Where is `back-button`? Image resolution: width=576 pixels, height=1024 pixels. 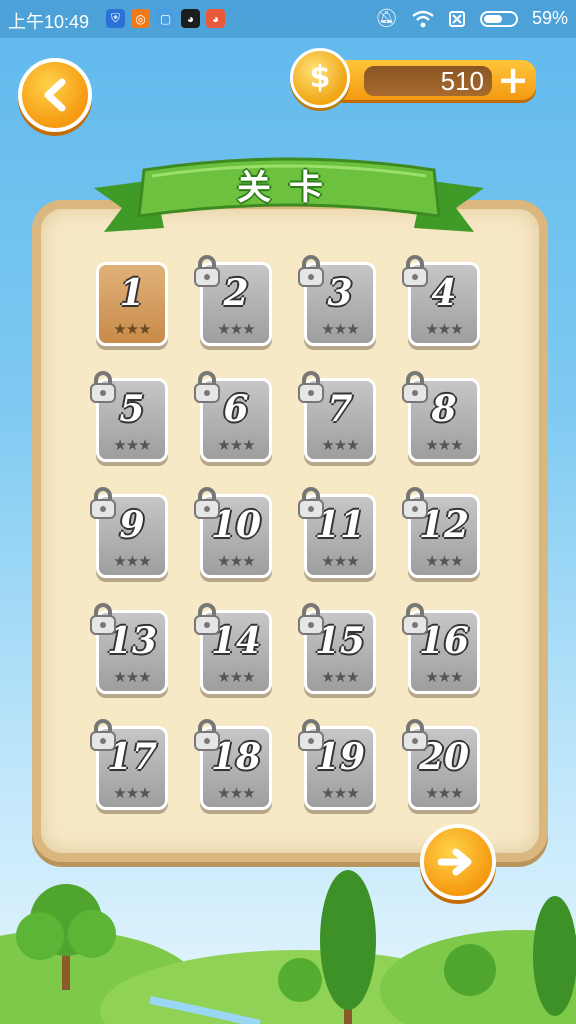 back-button is located at coordinates (55, 95).